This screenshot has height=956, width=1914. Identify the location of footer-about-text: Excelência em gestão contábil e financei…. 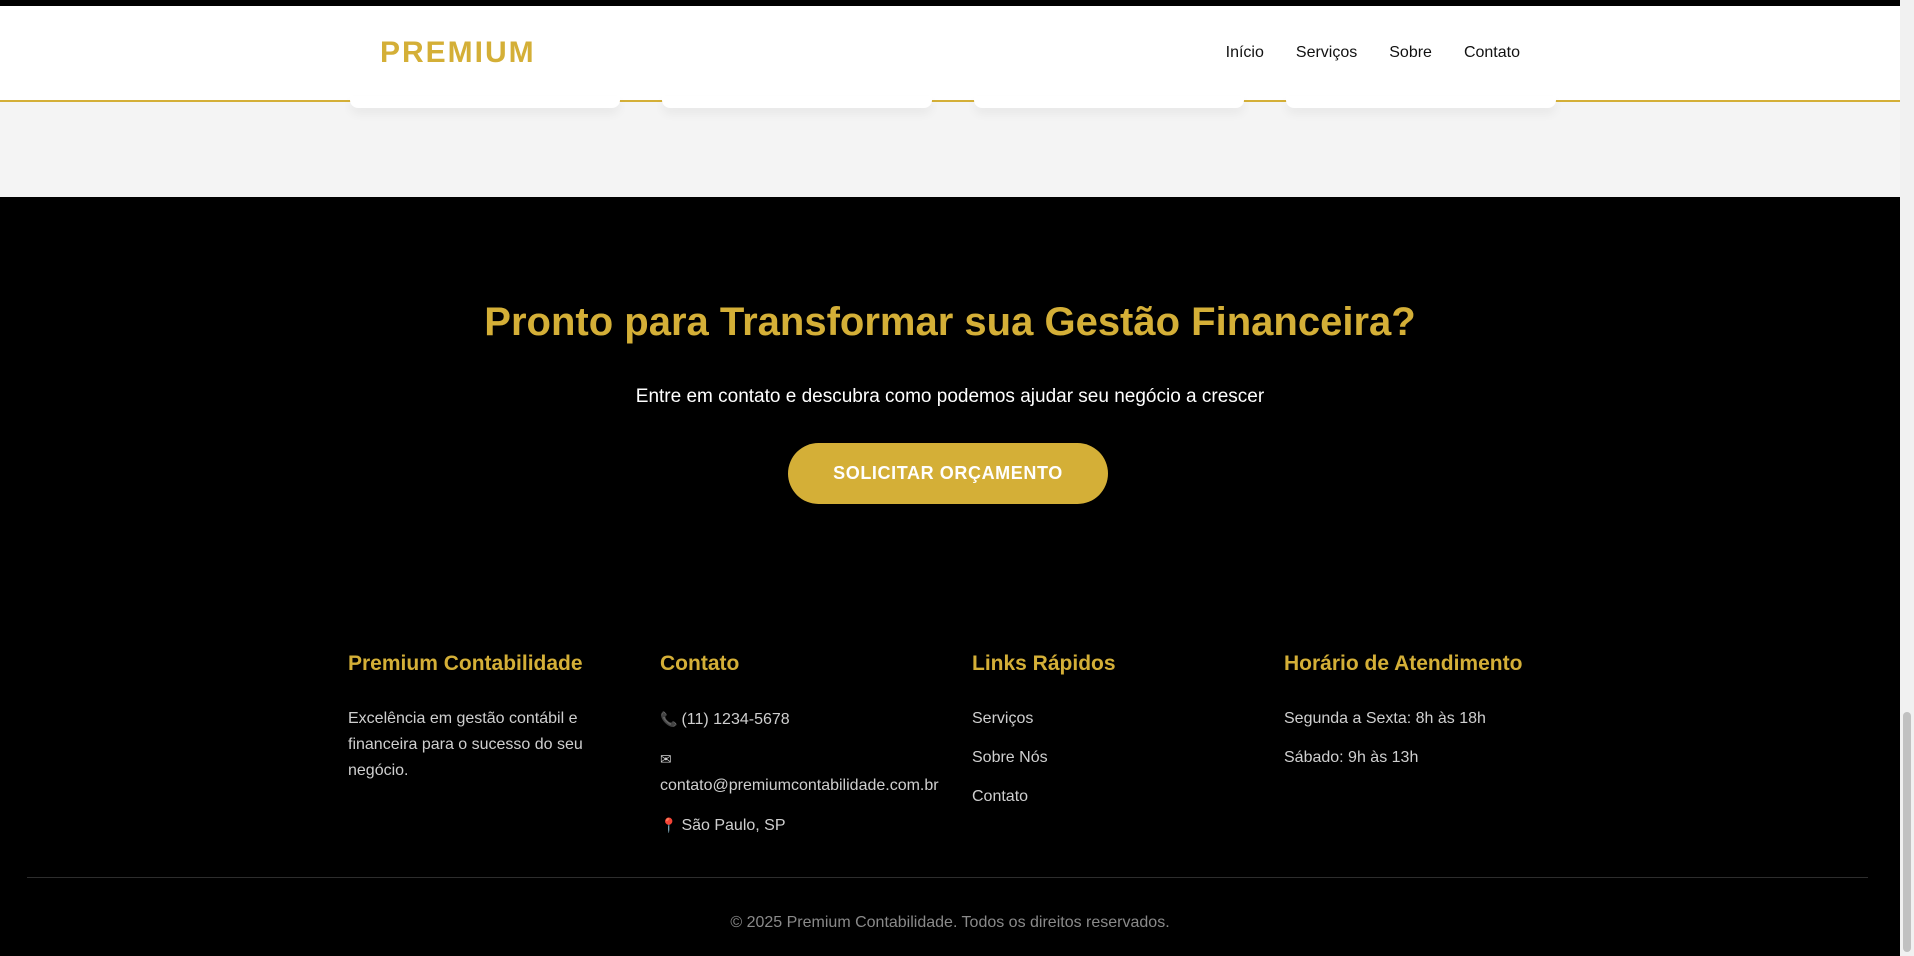
(465, 744).